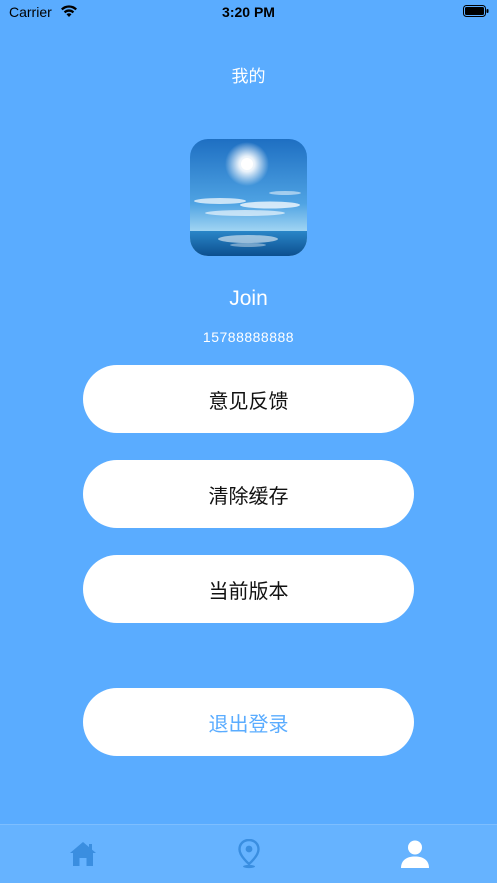  I want to click on phone-number: 15788888888, so click(248, 337).